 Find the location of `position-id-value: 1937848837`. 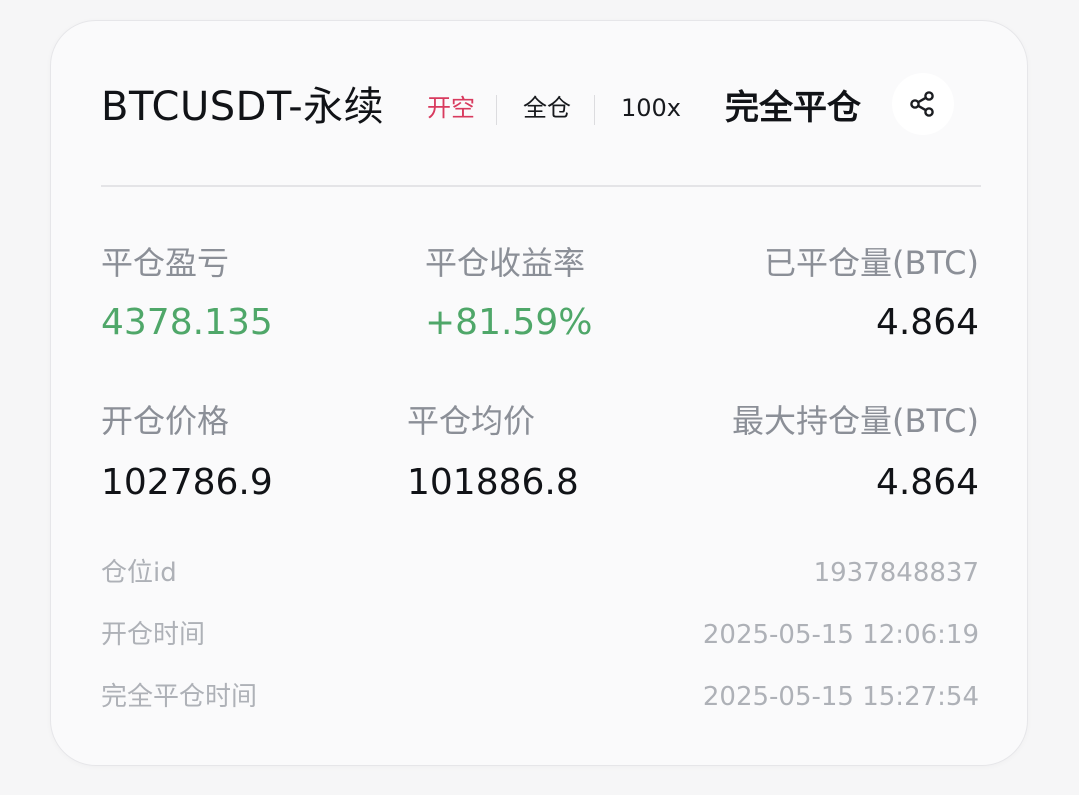

position-id-value: 1937848837 is located at coordinates (896, 573).